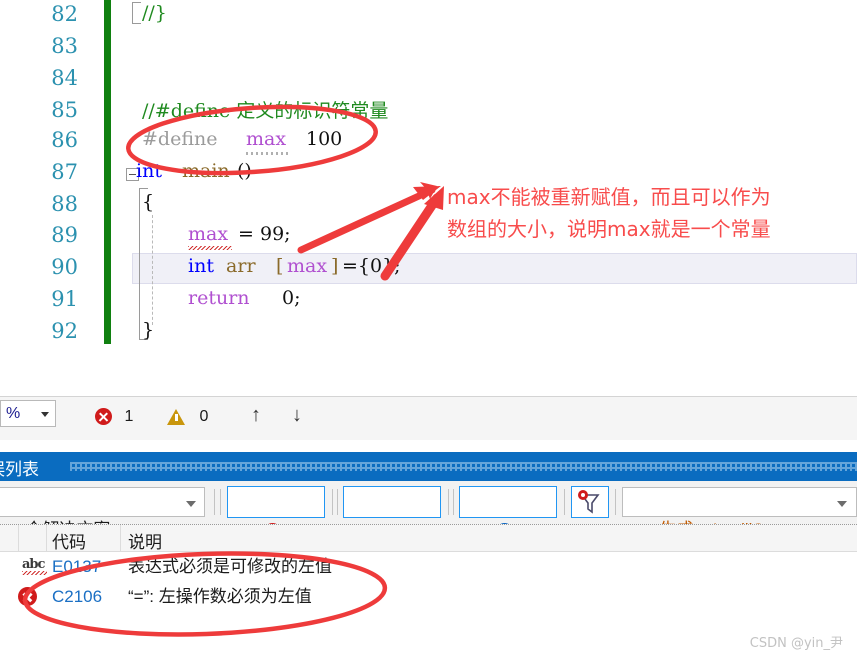 This screenshot has height=661, width=857. What do you see at coordinates (148, 202) in the screenshot?
I see `code-token-brace: {` at bounding box center [148, 202].